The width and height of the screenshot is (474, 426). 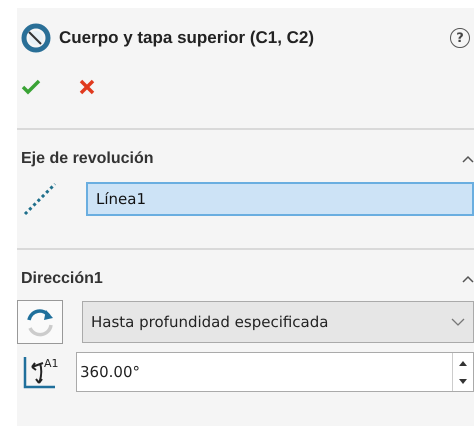 I want to click on cancel-x-icon, so click(x=87, y=87).